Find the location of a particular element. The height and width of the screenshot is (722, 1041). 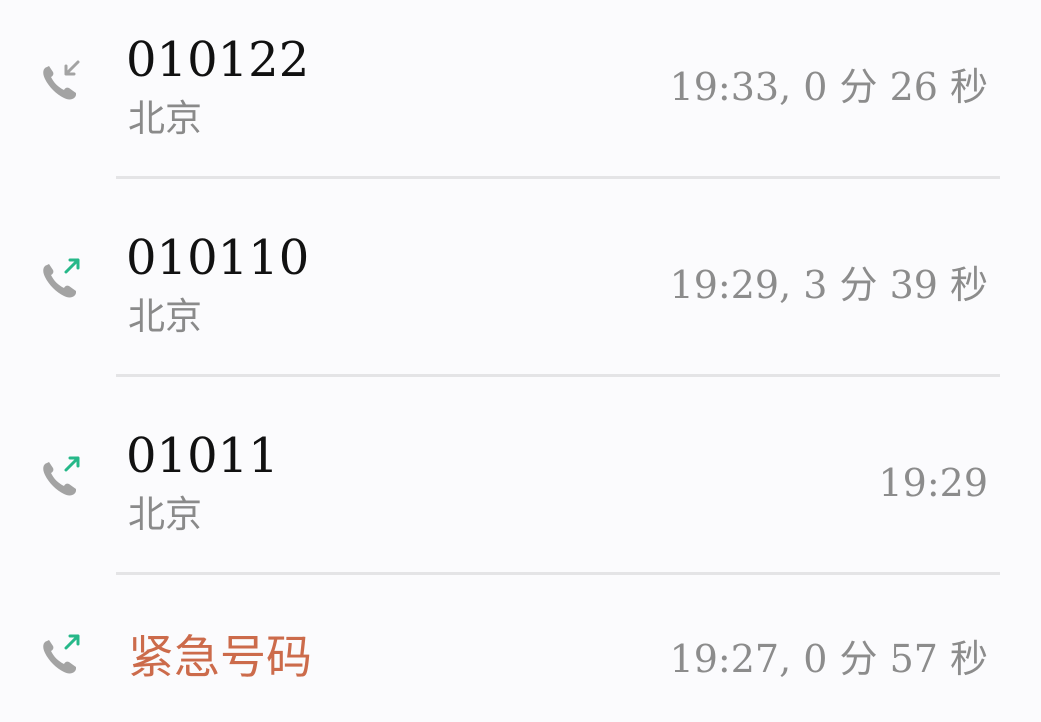

call-time-duration: 19:29, 3 分 39 秒 is located at coordinates (828, 285).